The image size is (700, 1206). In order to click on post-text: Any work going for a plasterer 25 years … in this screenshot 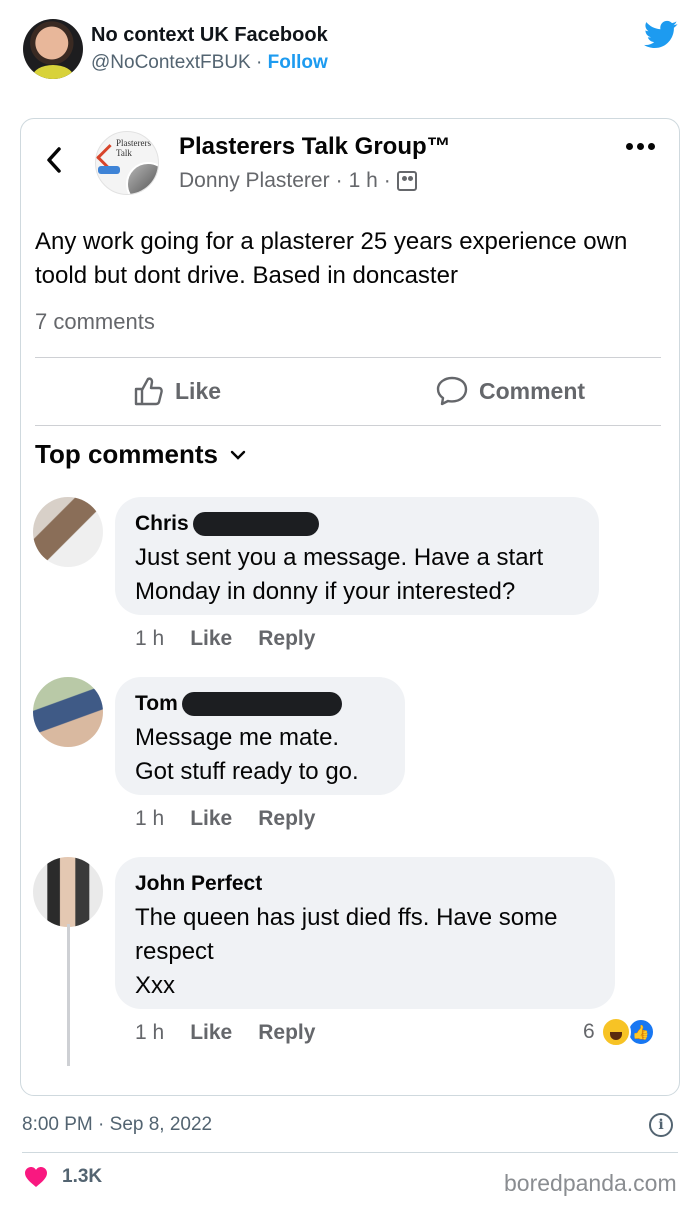, I will do `click(331, 258)`.